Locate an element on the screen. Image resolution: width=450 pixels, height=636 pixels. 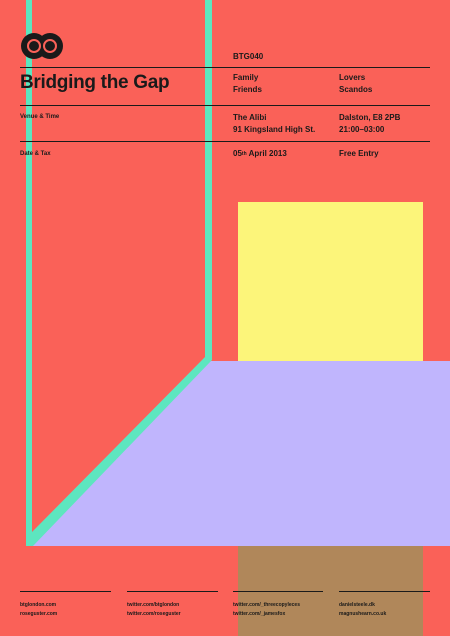
venue-info: The Alibi 91 Kingsland High St. is located at coordinates (274, 124).